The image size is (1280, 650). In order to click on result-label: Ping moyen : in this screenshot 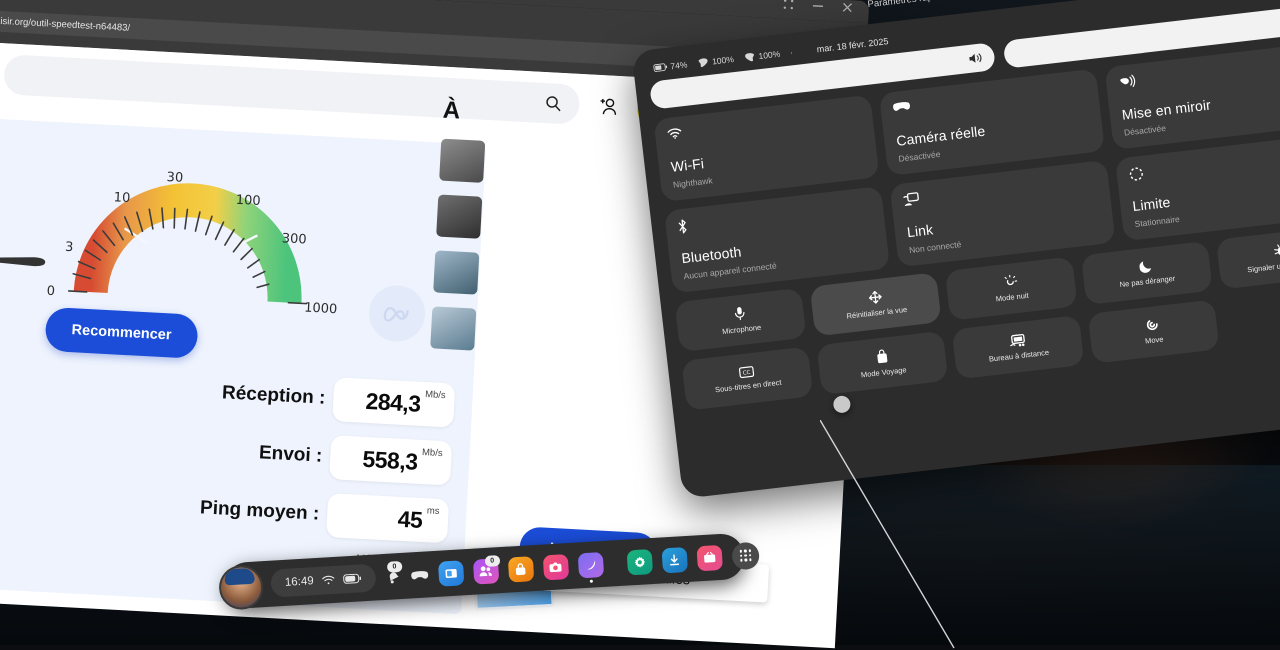, I will do `click(259, 511)`.